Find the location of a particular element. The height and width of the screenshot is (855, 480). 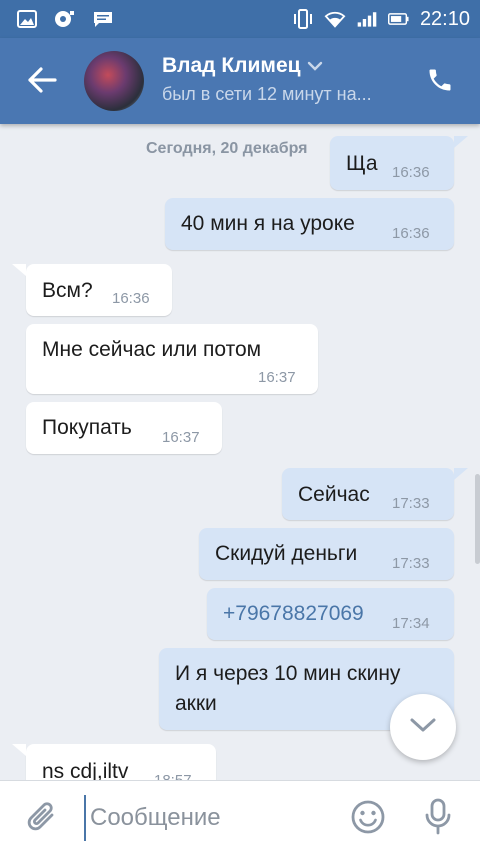

message-bubble-in: ns cdj,iltv 18:57 is located at coordinates (121, 762).